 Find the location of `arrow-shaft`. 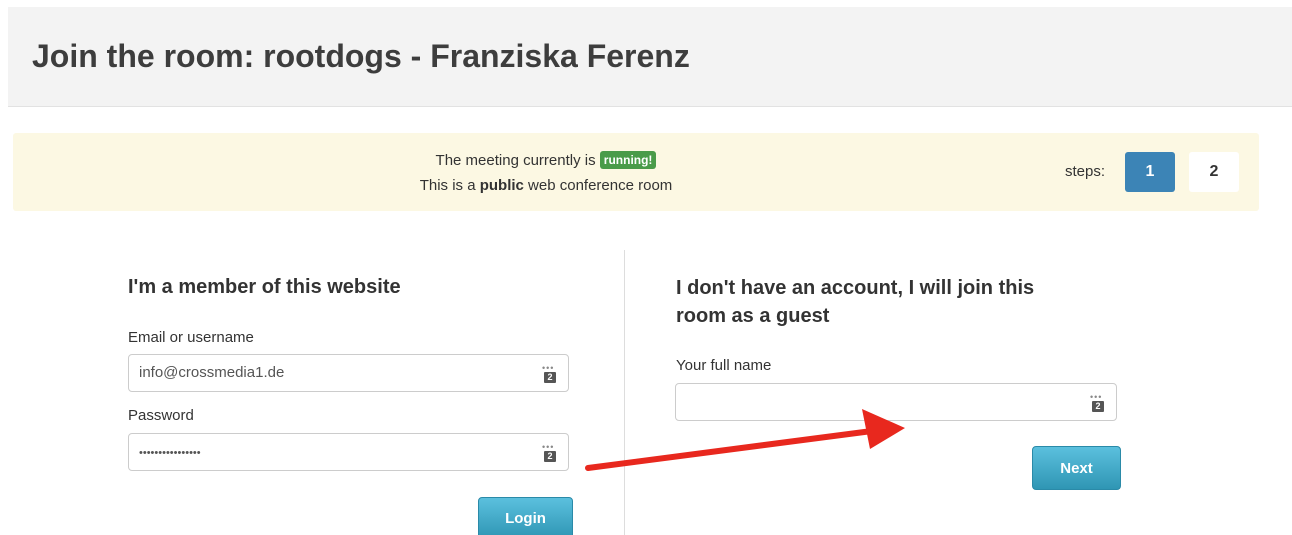

arrow-shaft is located at coordinates (730, 449).